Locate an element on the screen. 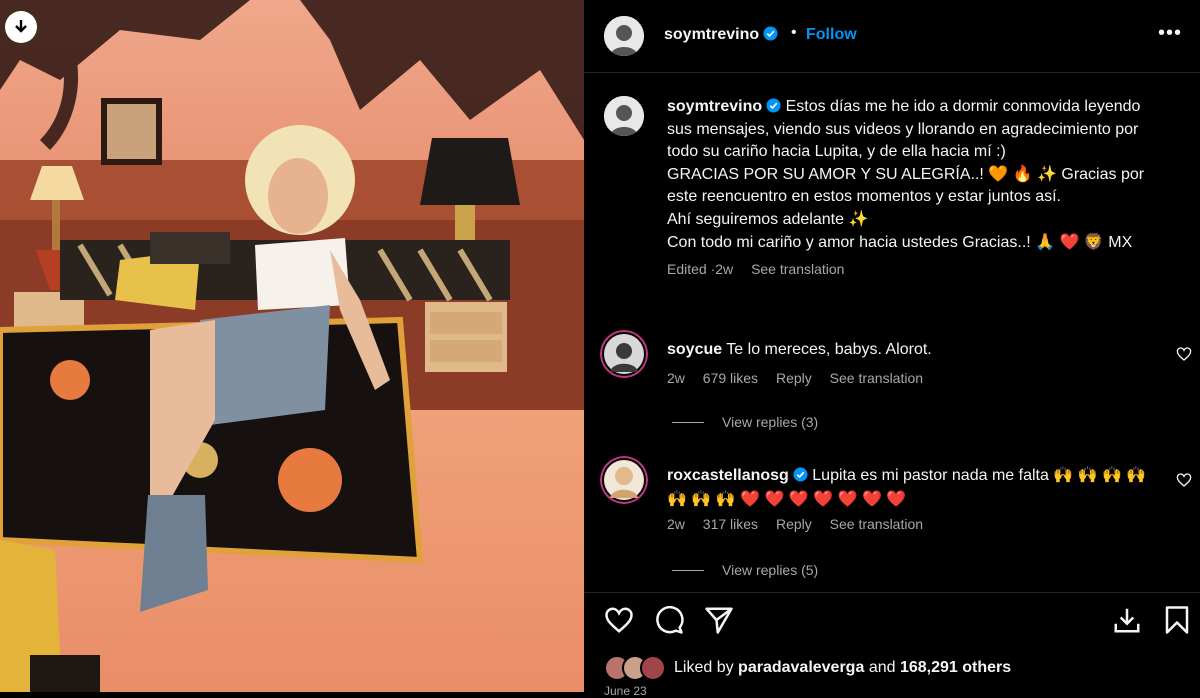  caption-username: soymtrevino is located at coordinates (714, 106).